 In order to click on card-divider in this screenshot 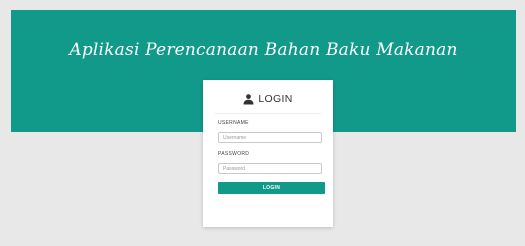, I will do `click(268, 113)`.